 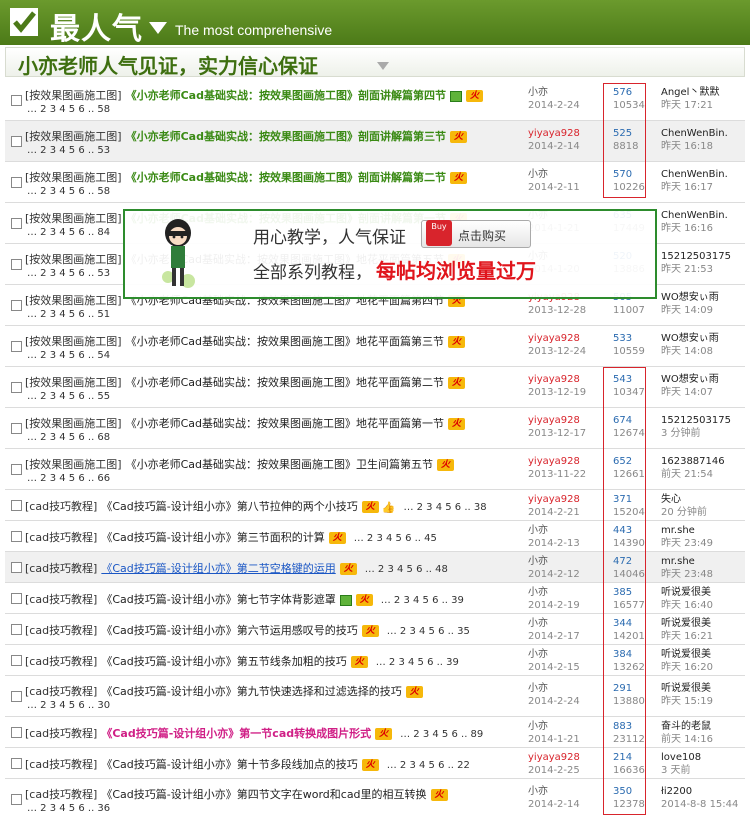 I want to click on thread-title-link: 《小亦老师Cad基础实战：按效果图画施工图》地花平面篇第二节, so click(x=285, y=382).